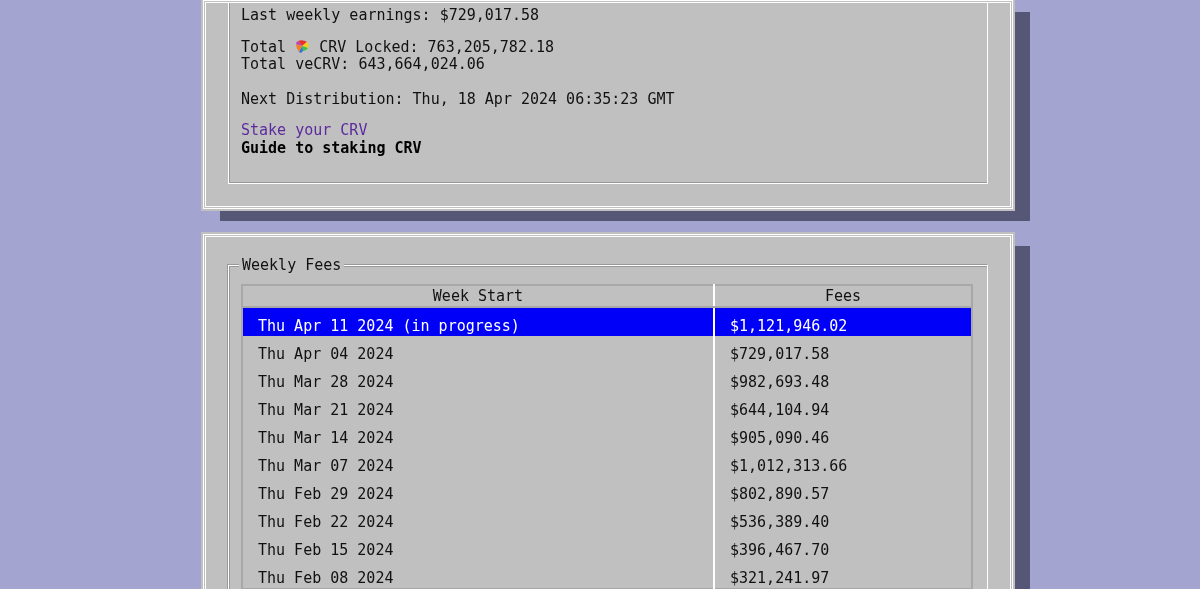 Image resolution: width=1200 pixels, height=589 pixels. What do you see at coordinates (304, 131) in the screenshot?
I see `link: Stake your CRV` at bounding box center [304, 131].